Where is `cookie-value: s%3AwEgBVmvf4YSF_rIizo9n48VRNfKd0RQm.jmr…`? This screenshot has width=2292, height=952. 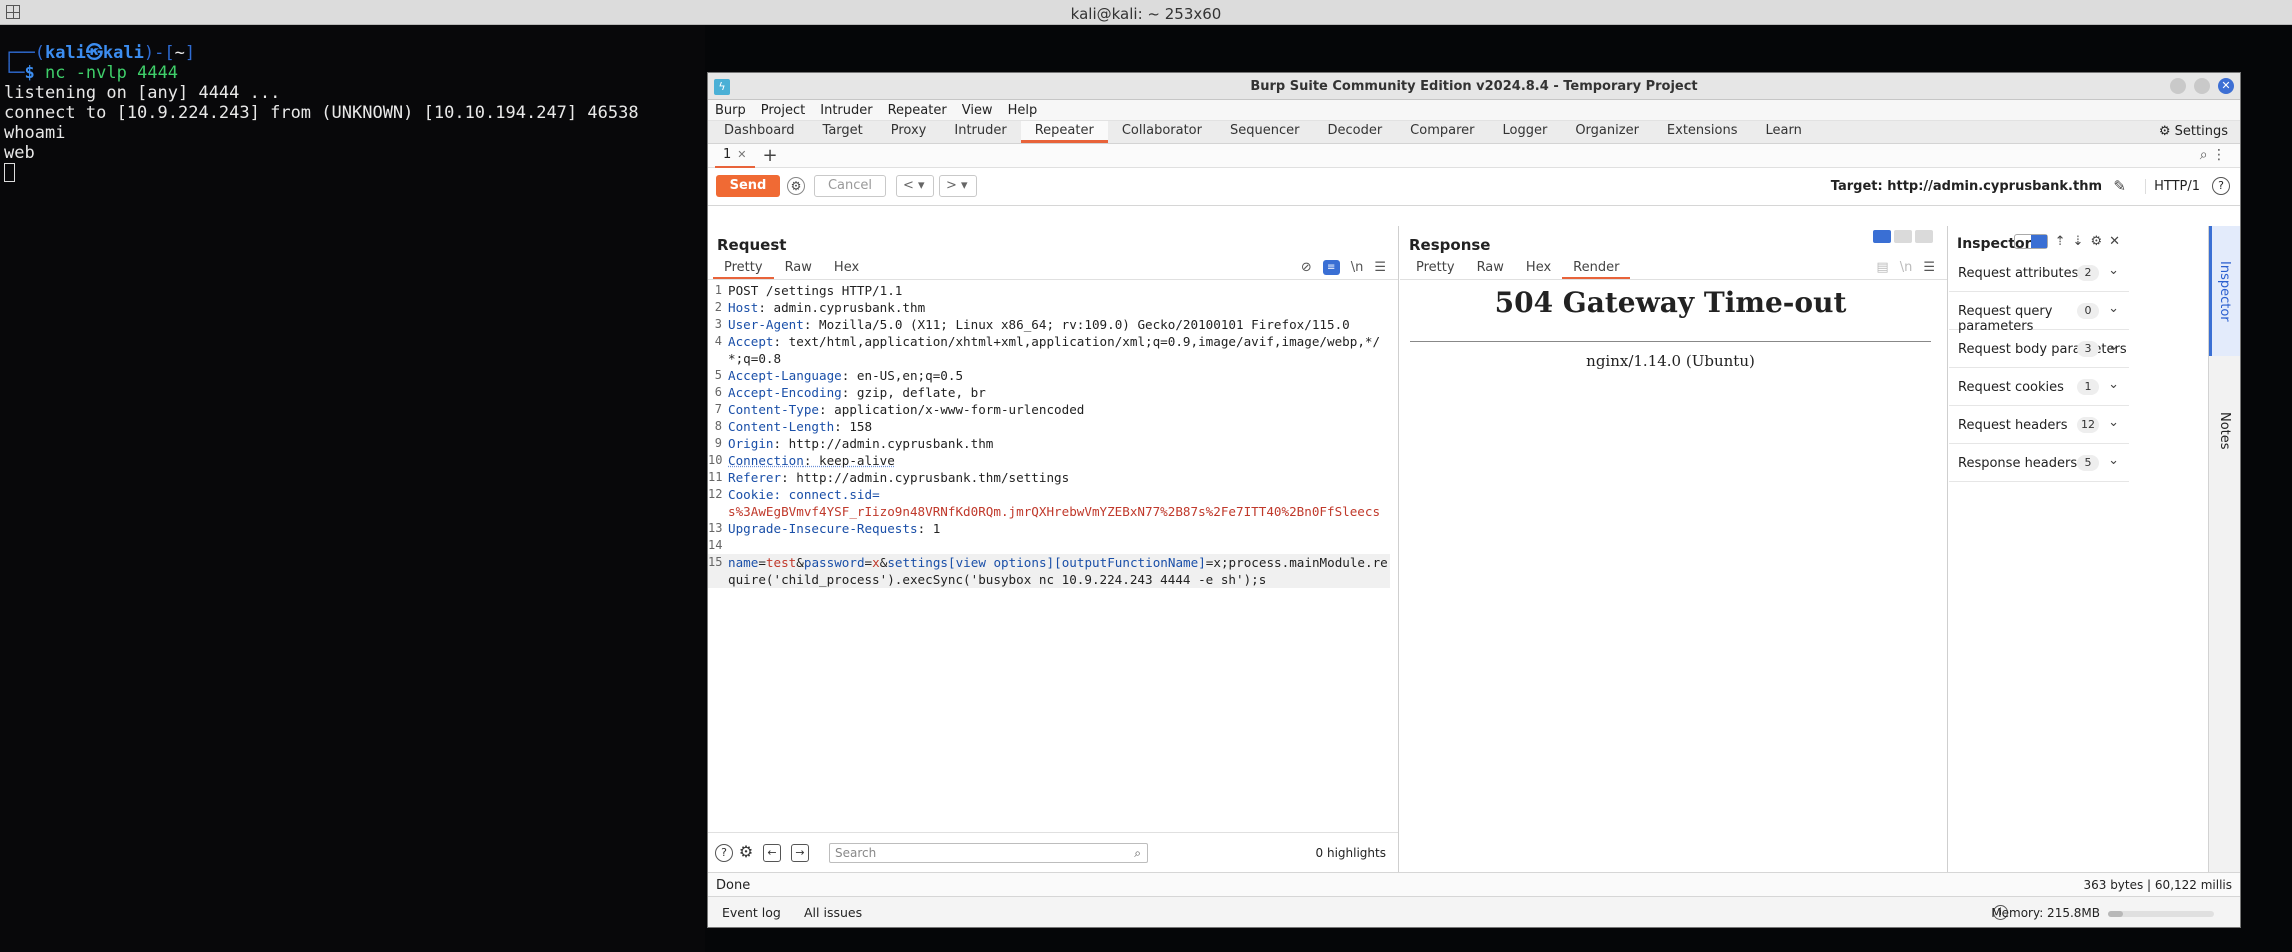 cookie-value: s%3AwEgBVmvf4YSF_rIizo9n48VRNfKd0RQm.jmr… is located at coordinates (1054, 511).